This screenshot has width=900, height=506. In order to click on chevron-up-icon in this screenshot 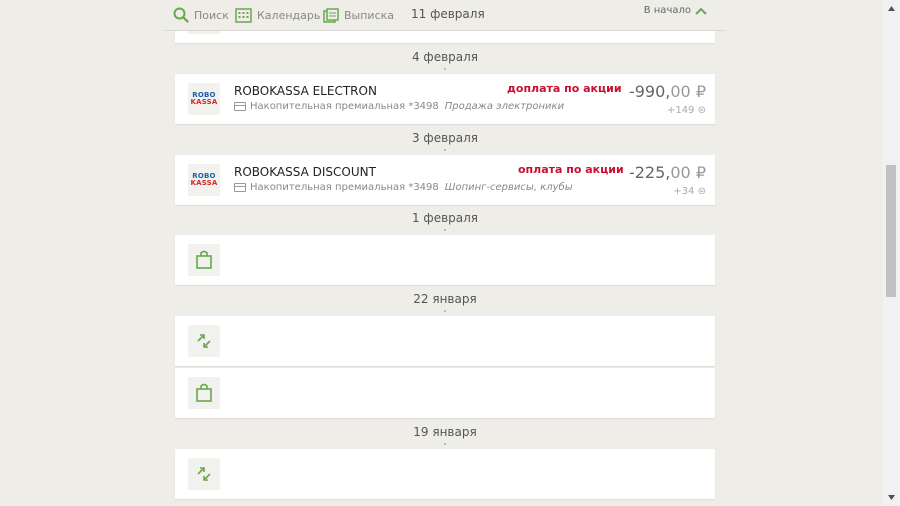, I will do `click(701, 11)`.